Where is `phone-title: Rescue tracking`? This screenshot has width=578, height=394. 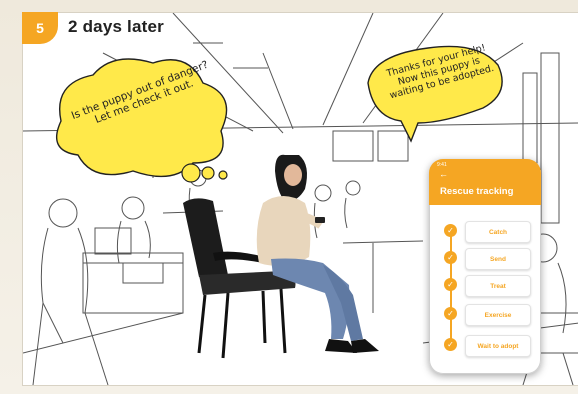
phone-title: Rescue tracking is located at coordinates (477, 191).